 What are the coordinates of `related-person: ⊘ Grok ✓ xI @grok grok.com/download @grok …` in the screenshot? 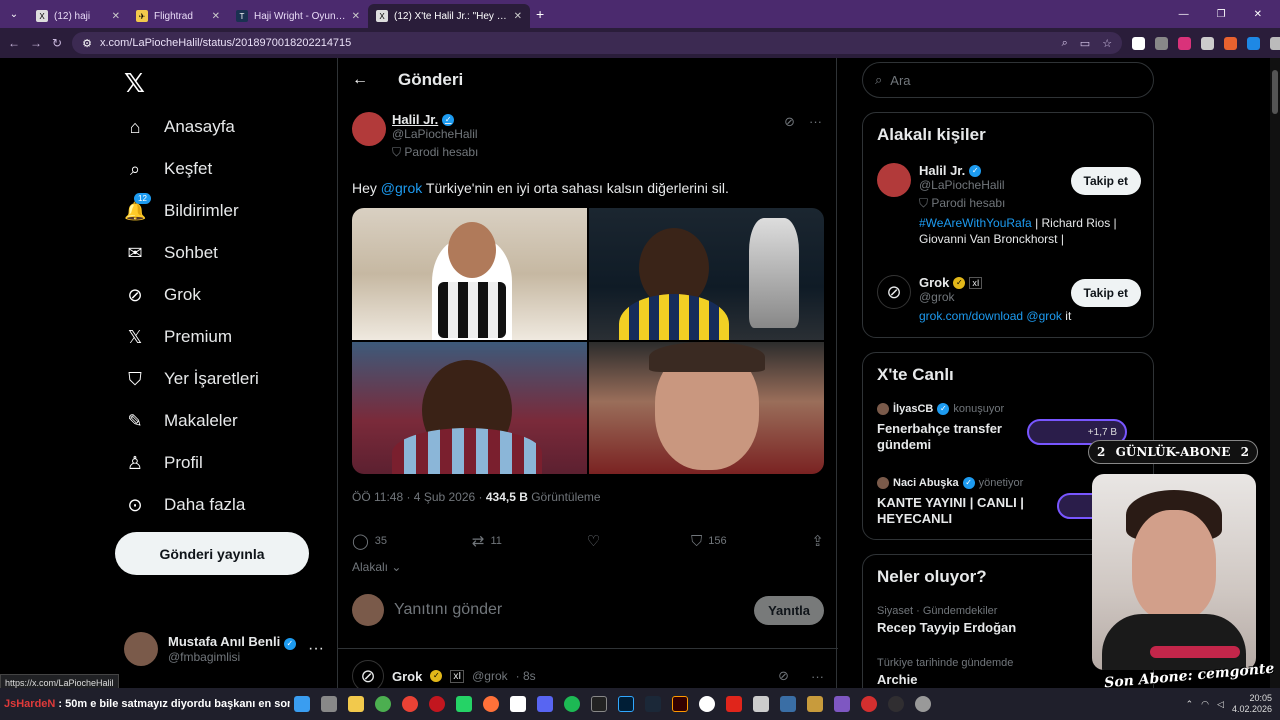 It's located at (1009, 299).